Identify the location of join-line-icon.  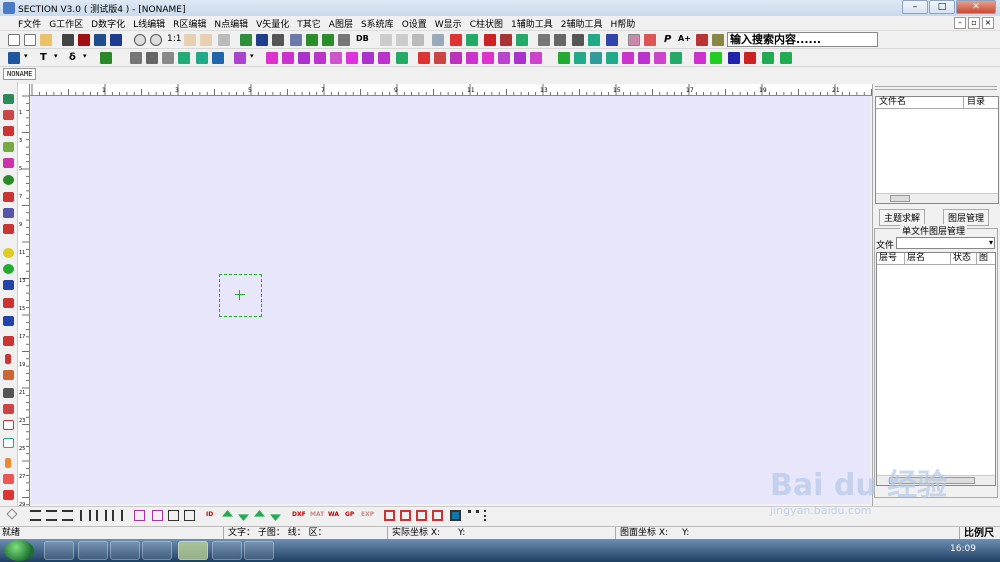
(304, 58).